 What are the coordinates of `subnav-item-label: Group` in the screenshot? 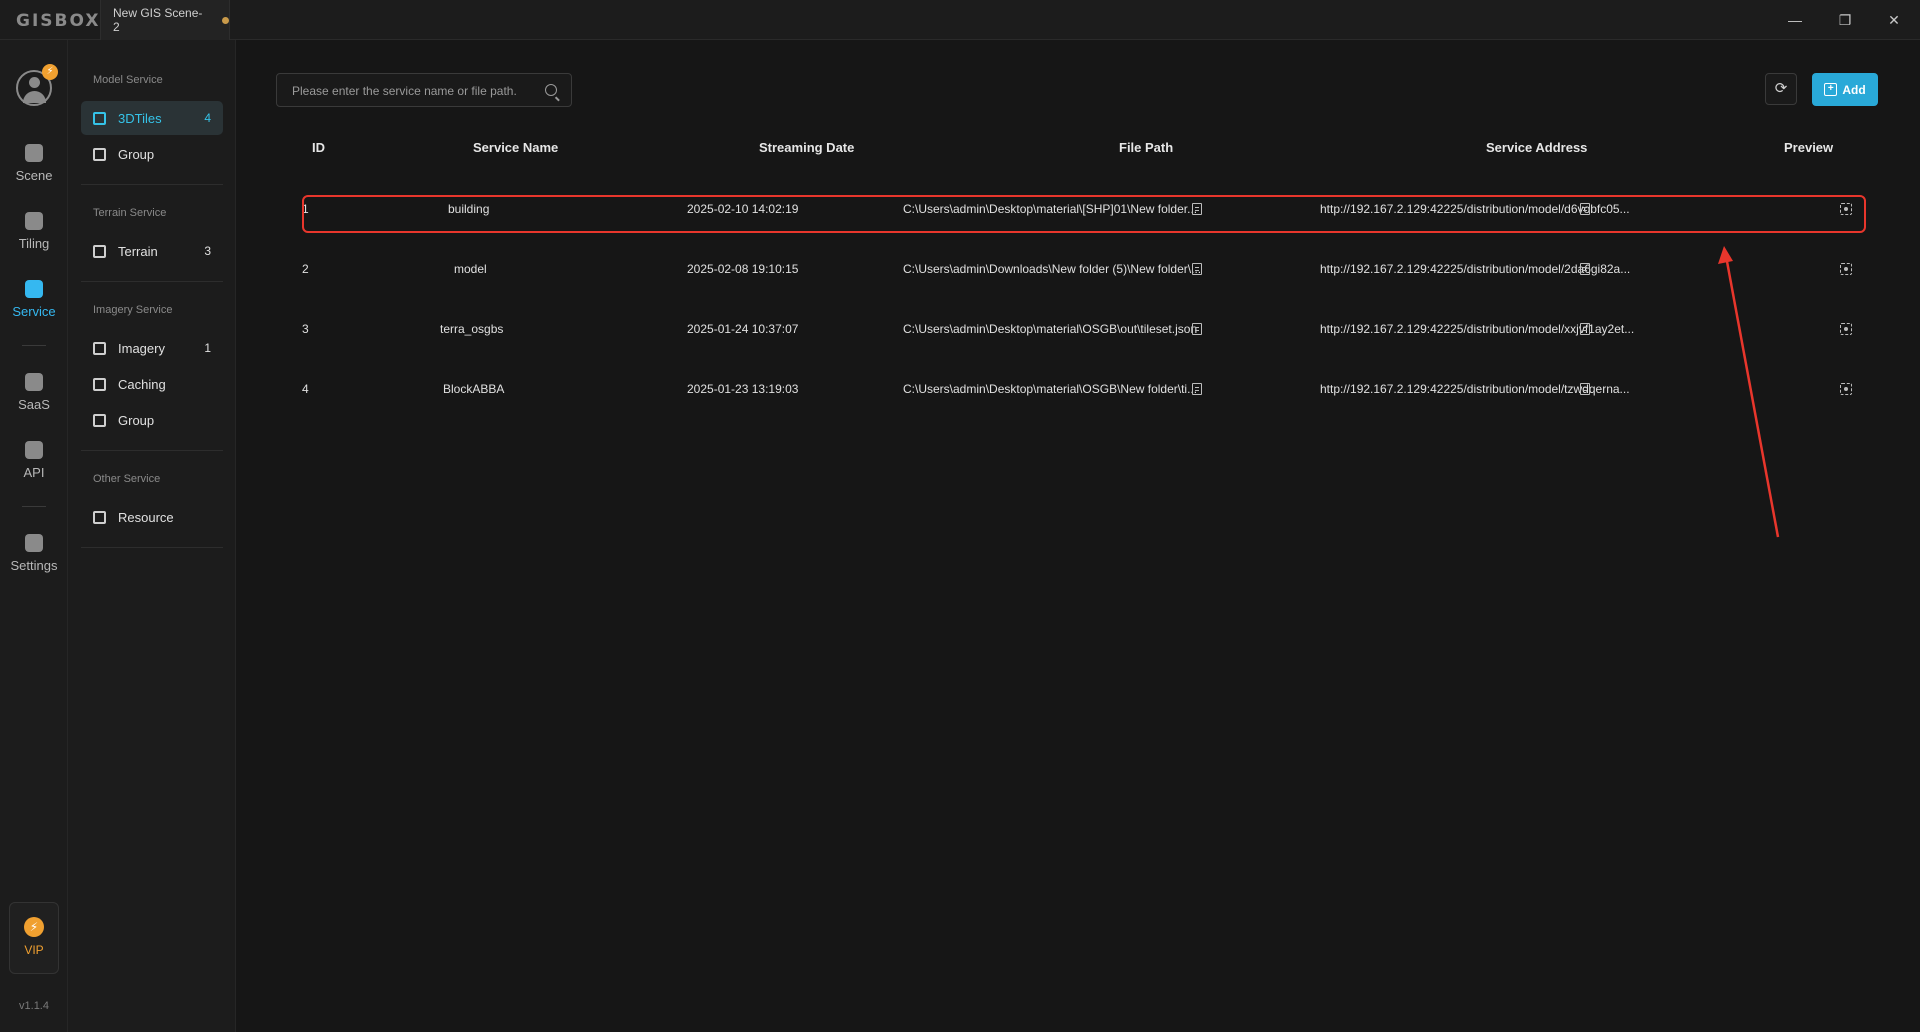 It's located at (136, 420).